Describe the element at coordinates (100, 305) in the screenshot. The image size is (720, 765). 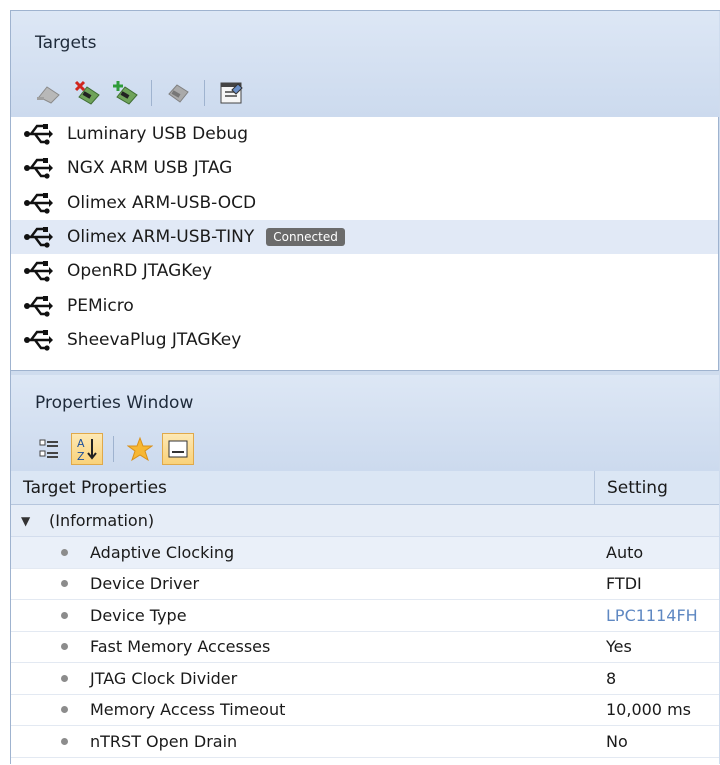
I see `target-item-label: PEMicro` at that location.